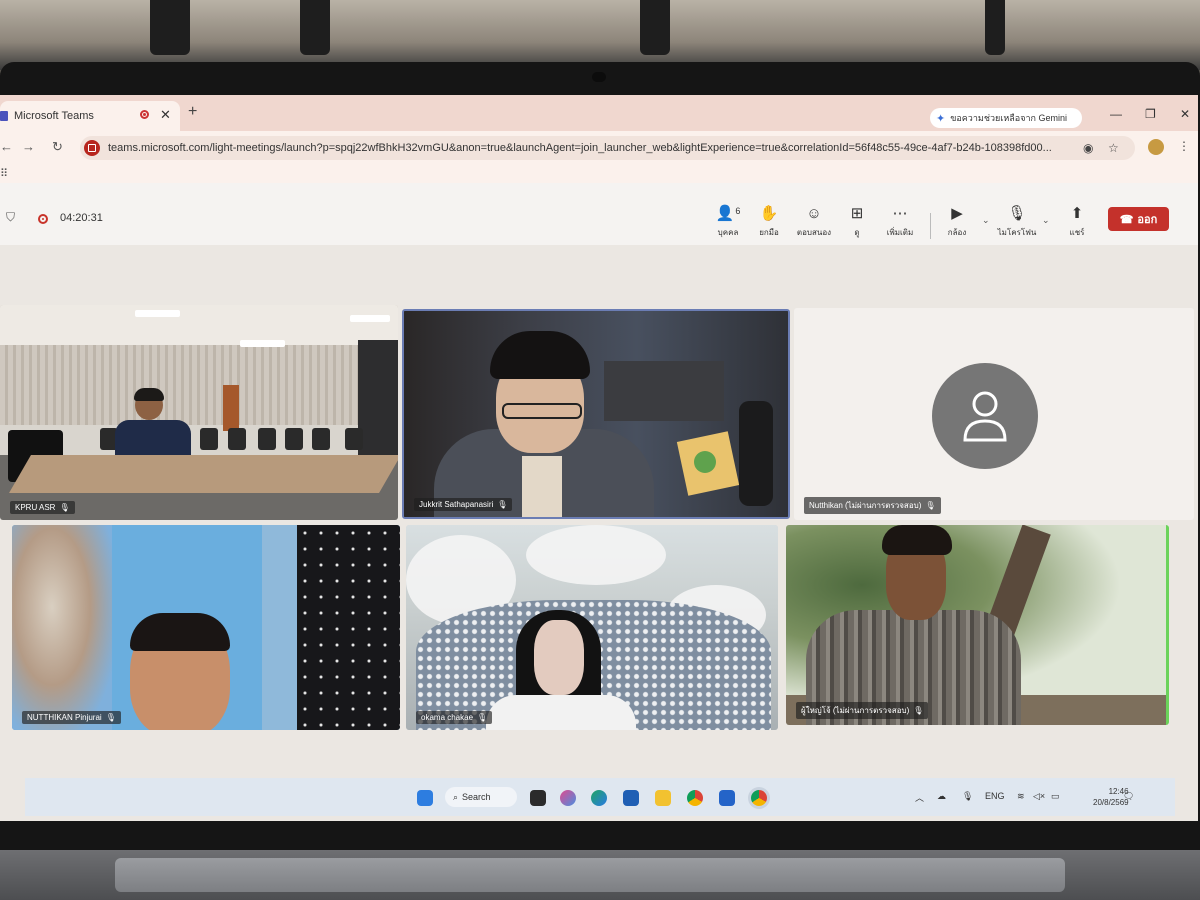 The width and height of the screenshot is (1200, 900). I want to click on participant-tile: KPRU ASR 🎙, so click(199, 412).